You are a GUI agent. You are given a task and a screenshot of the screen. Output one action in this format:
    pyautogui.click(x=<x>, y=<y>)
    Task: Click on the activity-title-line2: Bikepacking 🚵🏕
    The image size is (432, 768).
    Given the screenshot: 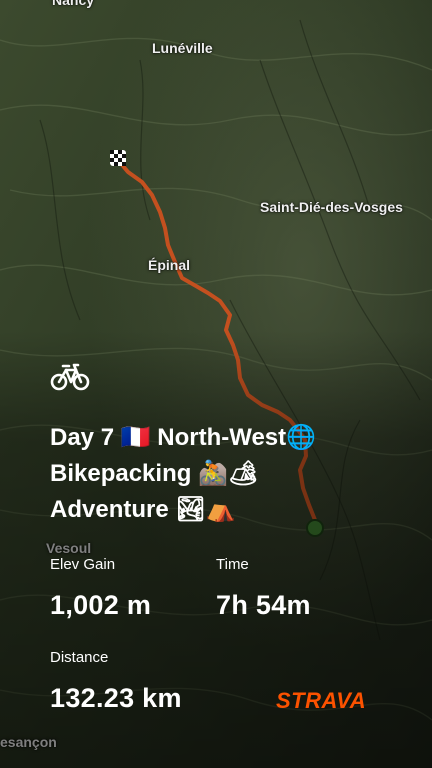 What is the action you would take?
    pyautogui.click(x=154, y=473)
    